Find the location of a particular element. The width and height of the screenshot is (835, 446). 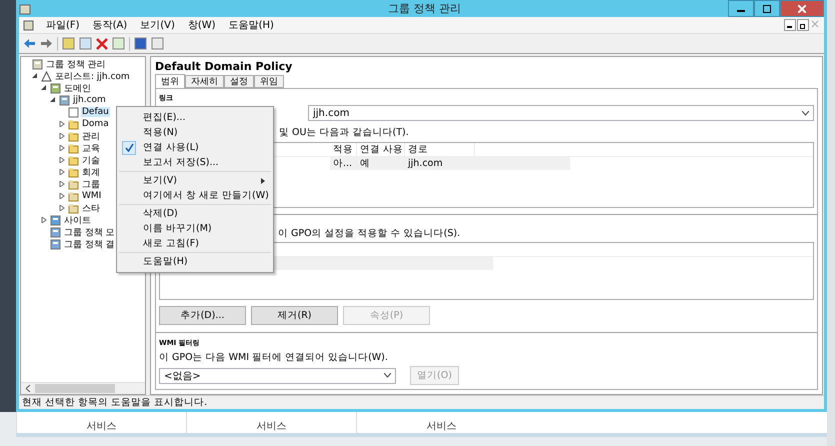

column-header: 연결 사용 is located at coordinates (381, 149).